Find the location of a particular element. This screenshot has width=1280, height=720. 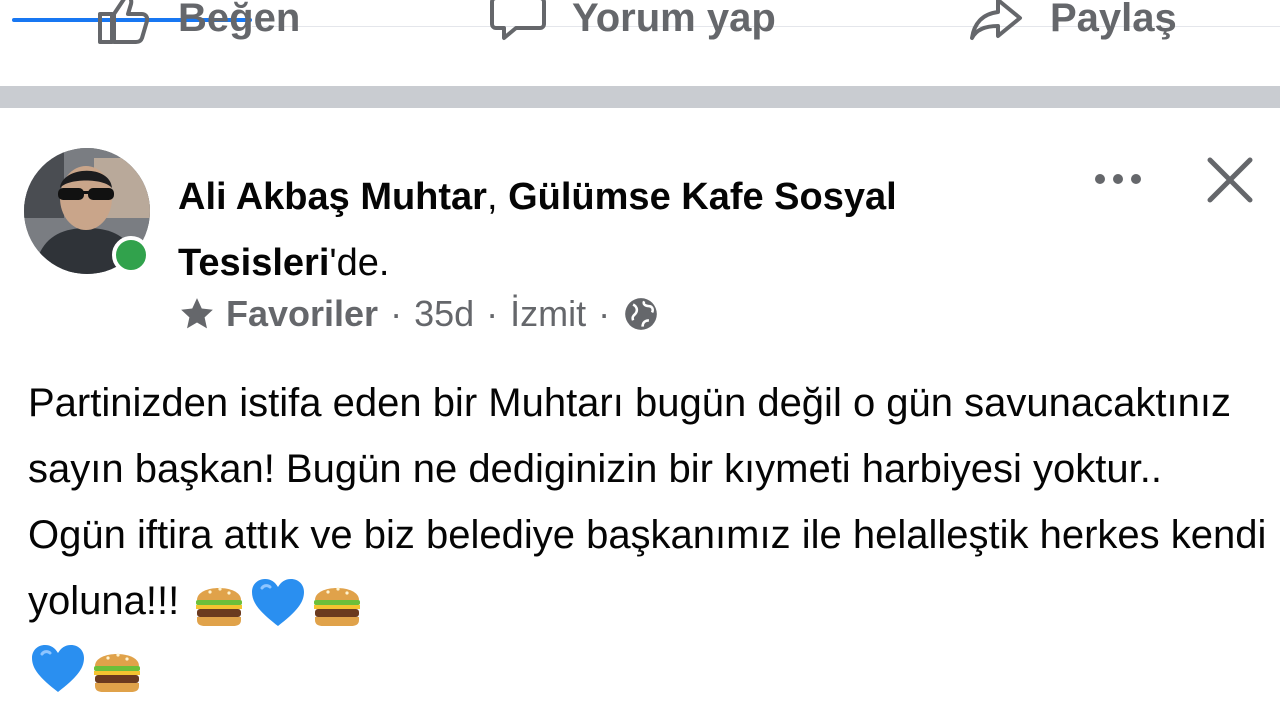

like-button: Beğen is located at coordinates (198, 24).